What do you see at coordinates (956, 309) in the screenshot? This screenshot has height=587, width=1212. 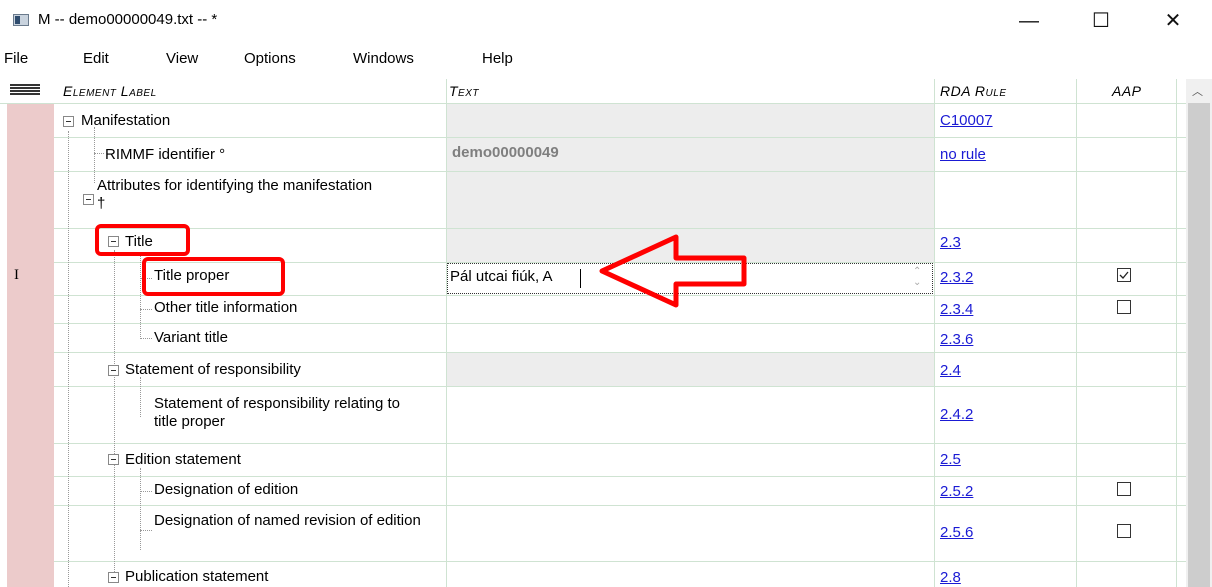 I see `rule-link-2-3-4: 2.3.4` at bounding box center [956, 309].